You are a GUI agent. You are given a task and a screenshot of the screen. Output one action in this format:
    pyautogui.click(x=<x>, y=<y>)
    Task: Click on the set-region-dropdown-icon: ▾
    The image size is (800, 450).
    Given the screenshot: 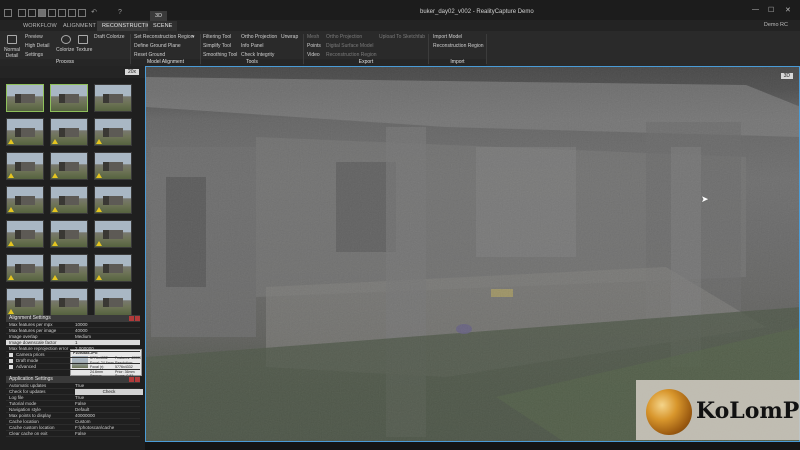 What is the action you would take?
    pyautogui.click(x=193, y=37)
    